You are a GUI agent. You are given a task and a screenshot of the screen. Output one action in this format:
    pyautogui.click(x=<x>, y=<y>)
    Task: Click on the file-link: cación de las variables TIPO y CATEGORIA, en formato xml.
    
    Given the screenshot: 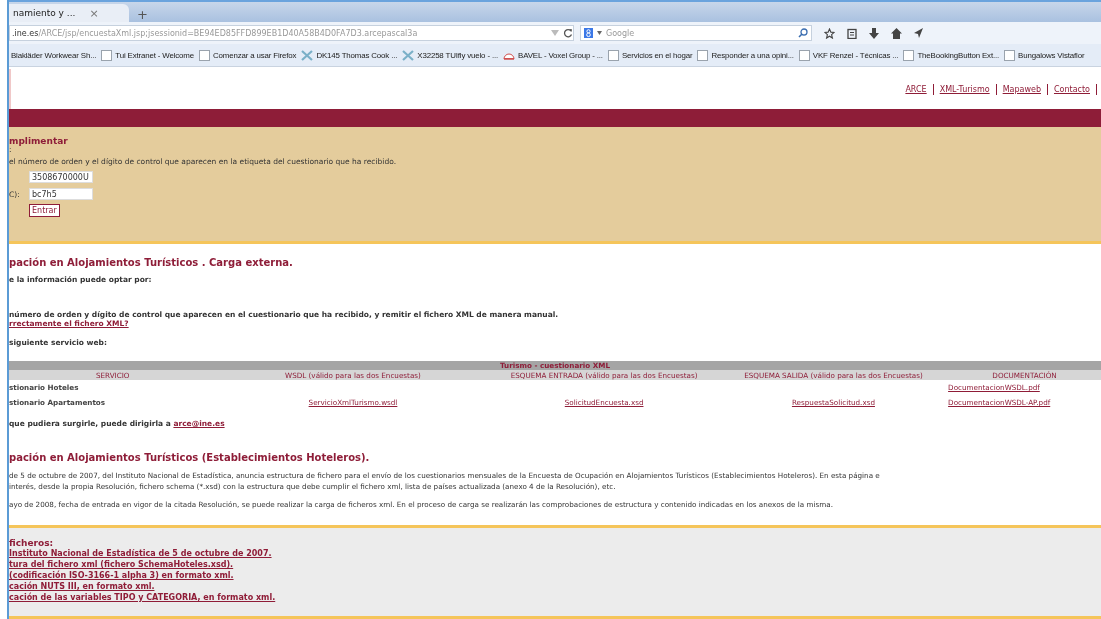 What is the action you would take?
    pyautogui.click(x=555, y=597)
    